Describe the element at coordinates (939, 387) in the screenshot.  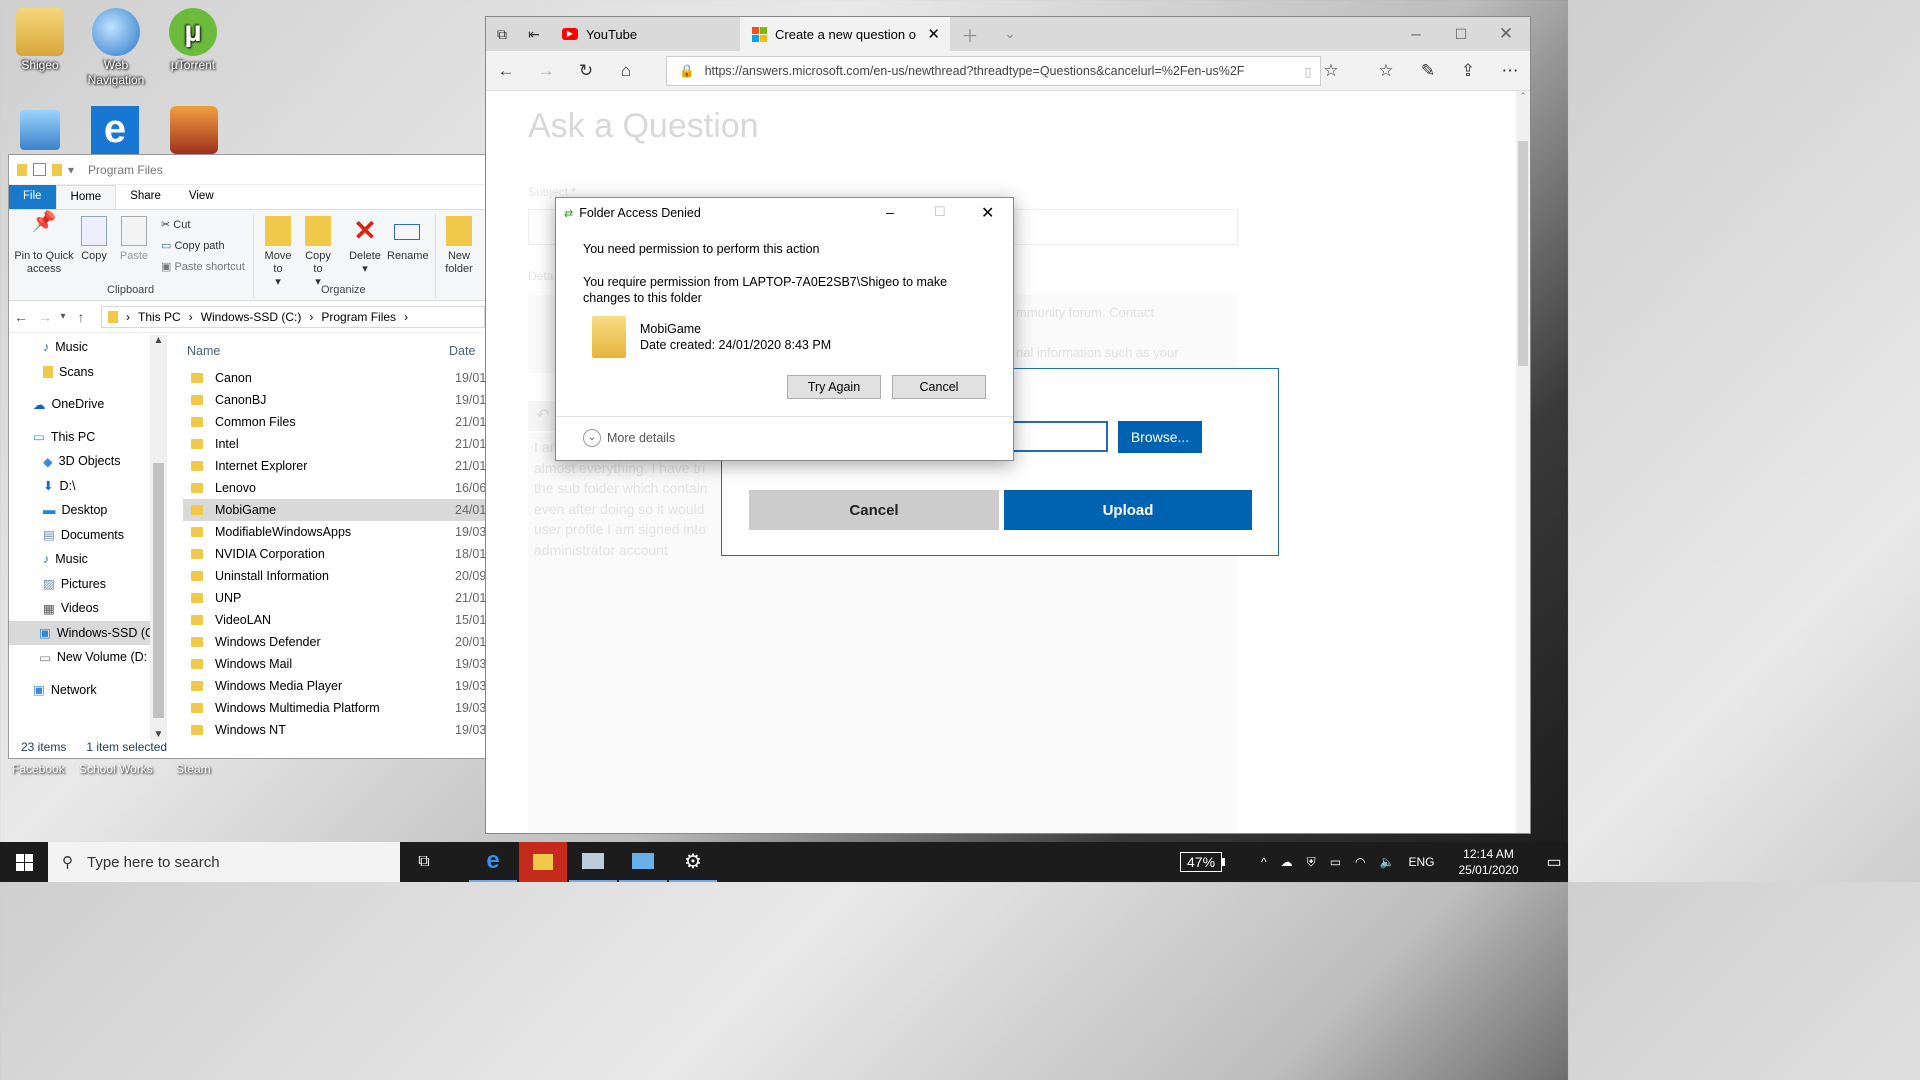
I see `dialog-cancel-button: Cancel` at that location.